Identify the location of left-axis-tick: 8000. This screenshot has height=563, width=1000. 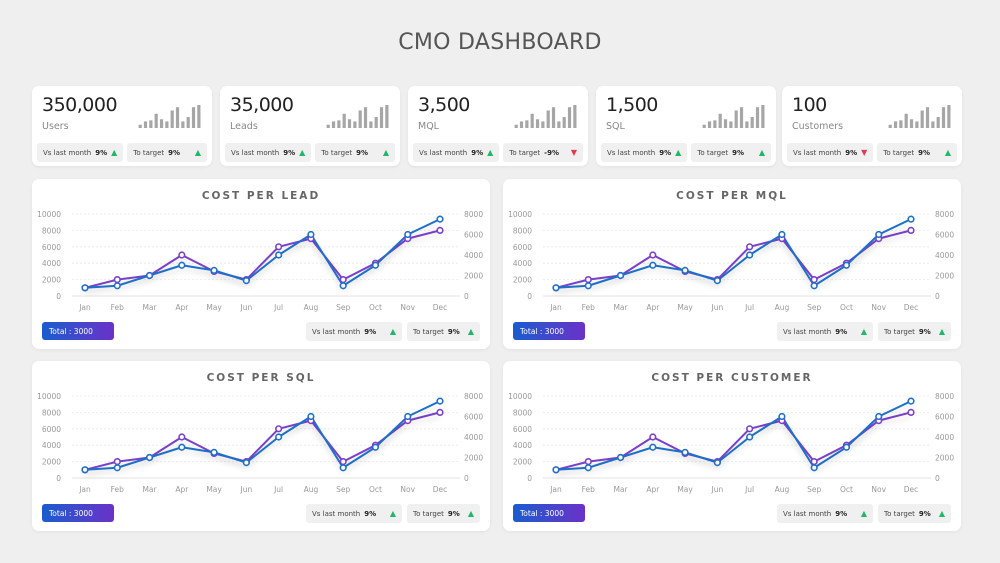
(522, 230).